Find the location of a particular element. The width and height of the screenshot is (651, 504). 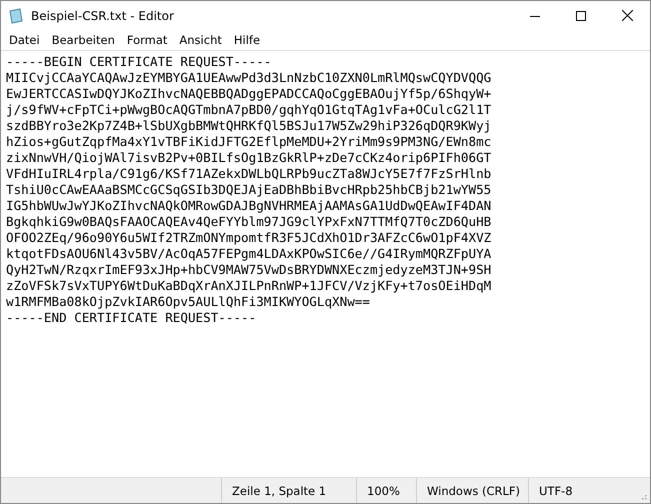

text-line: j/s9fWV+cFpTCi+pWwgBOcAQGTmbnA7pBD0/gqhYqO1GtqTAg1vFa+OCulcG2l1T is located at coordinates (249, 110).